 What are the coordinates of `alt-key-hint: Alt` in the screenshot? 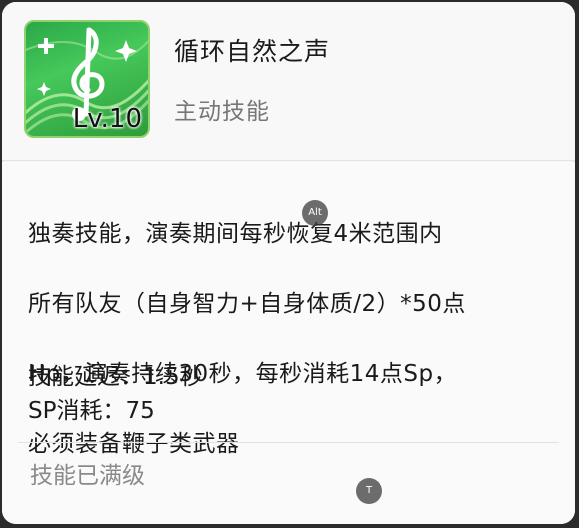 It's located at (315, 213).